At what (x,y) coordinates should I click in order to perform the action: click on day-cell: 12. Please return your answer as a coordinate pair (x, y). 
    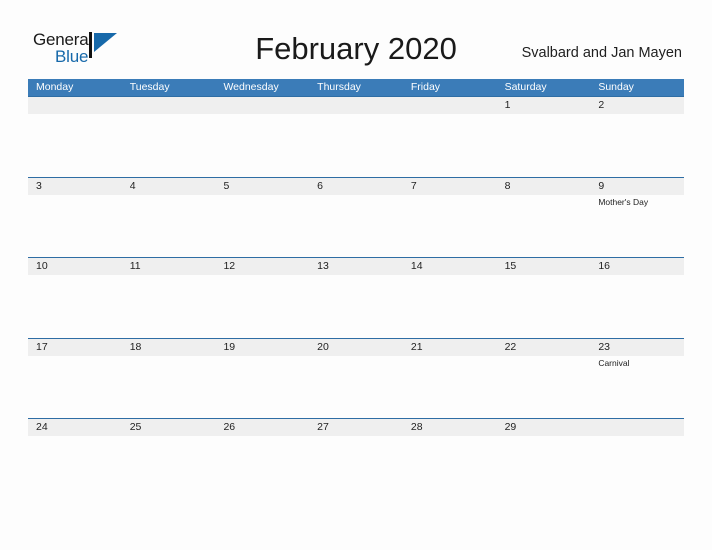
    Looking at the image, I should click on (262, 298).